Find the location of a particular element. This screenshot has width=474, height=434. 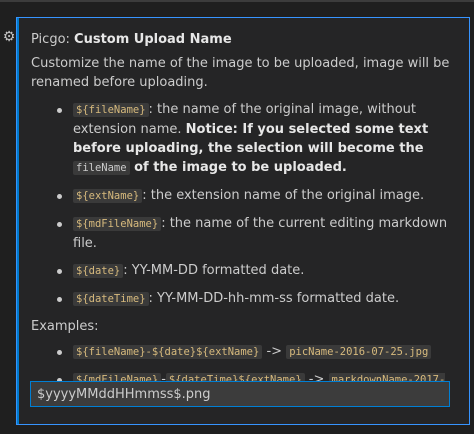

variable-code: ${date} is located at coordinates (98, 271).